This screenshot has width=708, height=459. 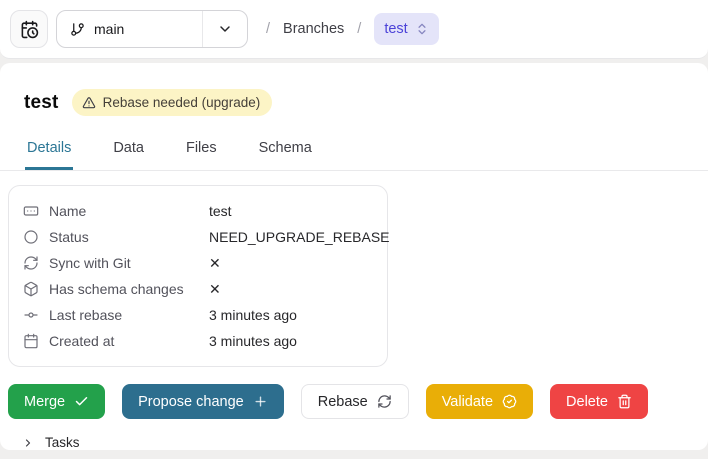 What do you see at coordinates (509, 401) in the screenshot?
I see `badge-check-icon` at bounding box center [509, 401].